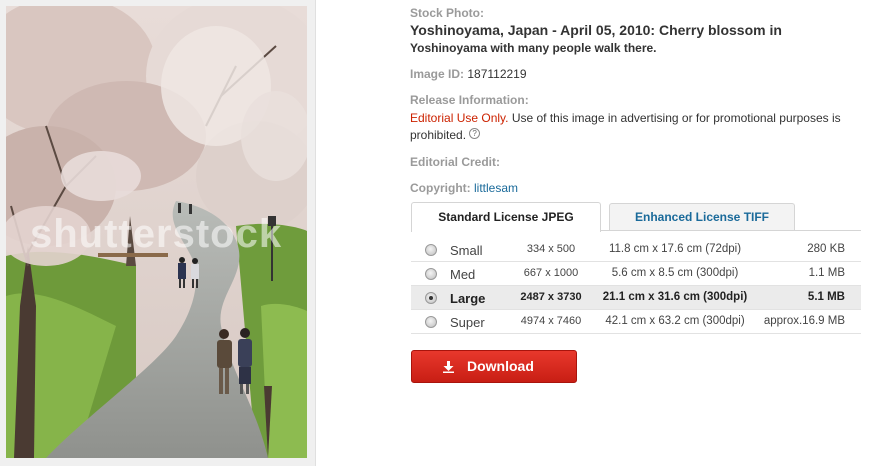  I want to click on image-subtitle: Yoshinoyama with many people walk there., so click(533, 48).